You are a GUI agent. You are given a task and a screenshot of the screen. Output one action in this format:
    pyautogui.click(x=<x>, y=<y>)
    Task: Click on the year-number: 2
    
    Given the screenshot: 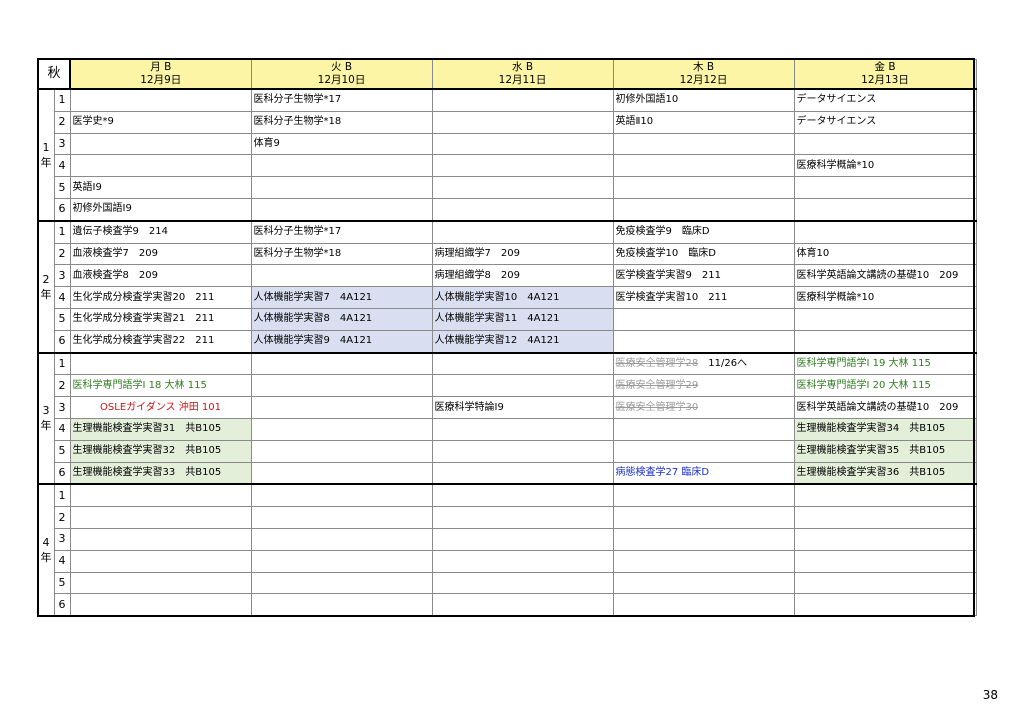 What is the action you would take?
    pyautogui.click(x=46, y=279)
    